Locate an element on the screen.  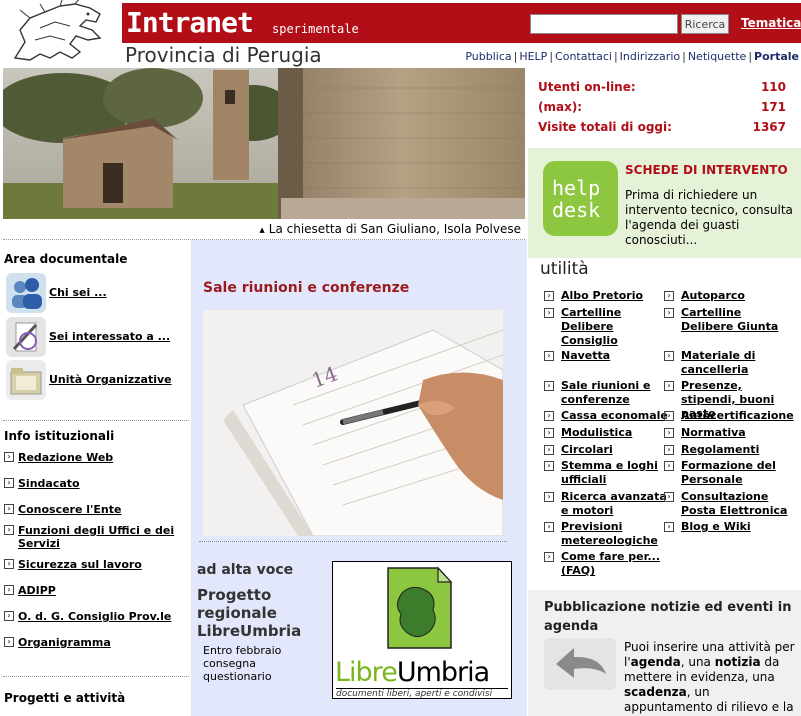
nav-portale: Portale is located at coordinates (776, 56).